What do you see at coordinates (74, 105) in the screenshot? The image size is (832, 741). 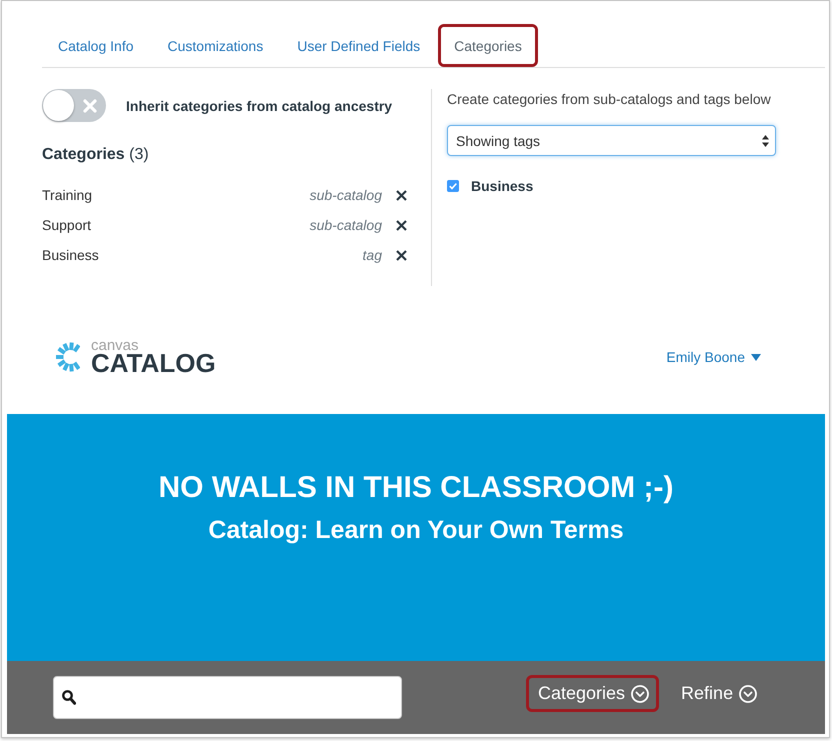 I see `toggle-switch` at bounding box center [74, 105].